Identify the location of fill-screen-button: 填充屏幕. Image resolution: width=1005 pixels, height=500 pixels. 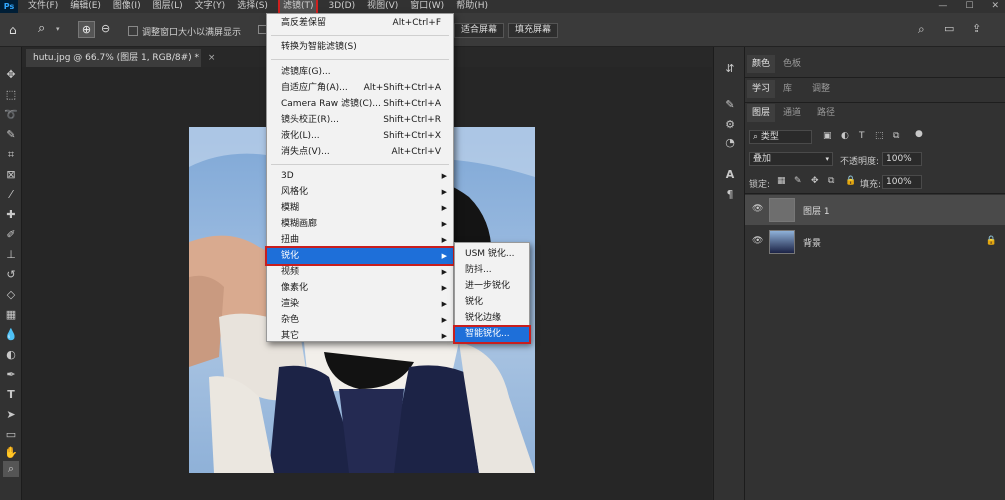
(533, 30).